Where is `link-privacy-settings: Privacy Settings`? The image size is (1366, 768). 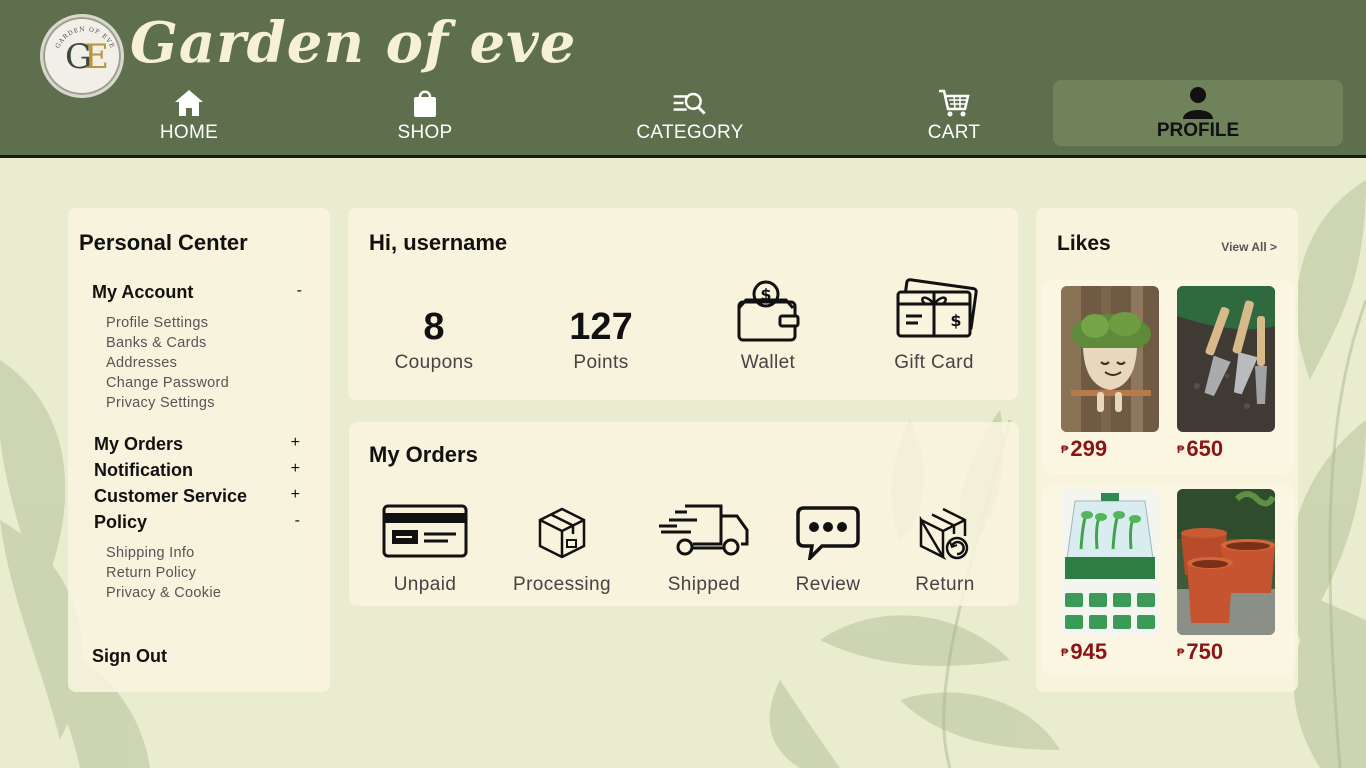
link-privacy-settings: Privacy Settings is located at coordinates (160, 403).